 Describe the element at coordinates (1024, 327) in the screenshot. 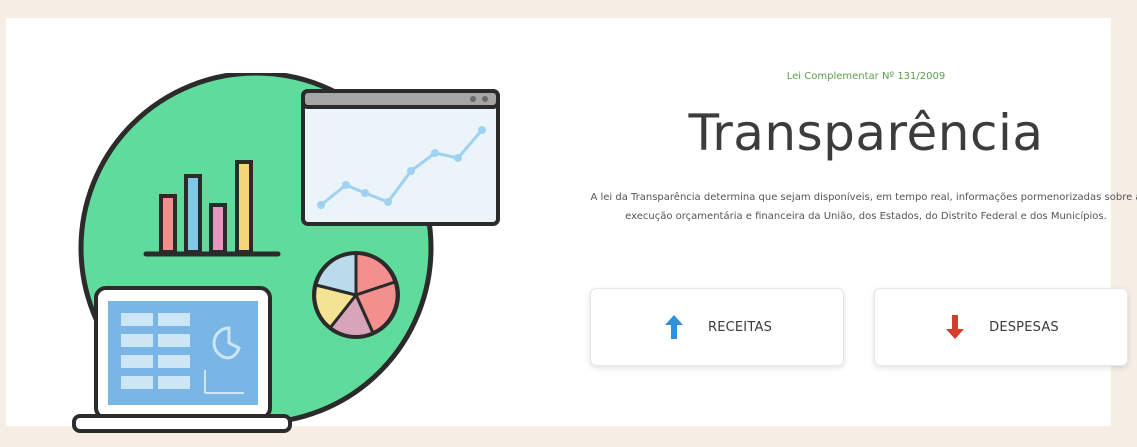

I see `despesas-label: DESPESAS` at that location.